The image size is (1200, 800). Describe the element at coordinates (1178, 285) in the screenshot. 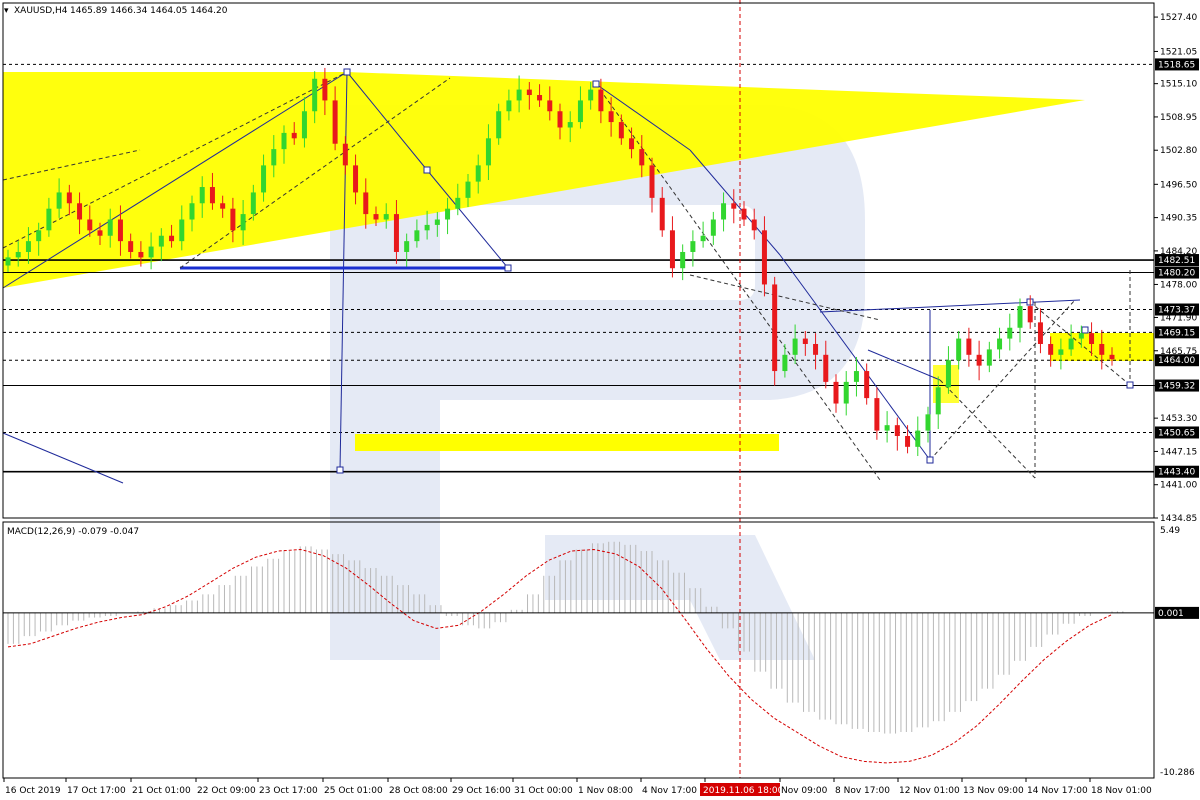

I see `price-tick-label: 1478.00` at that location.